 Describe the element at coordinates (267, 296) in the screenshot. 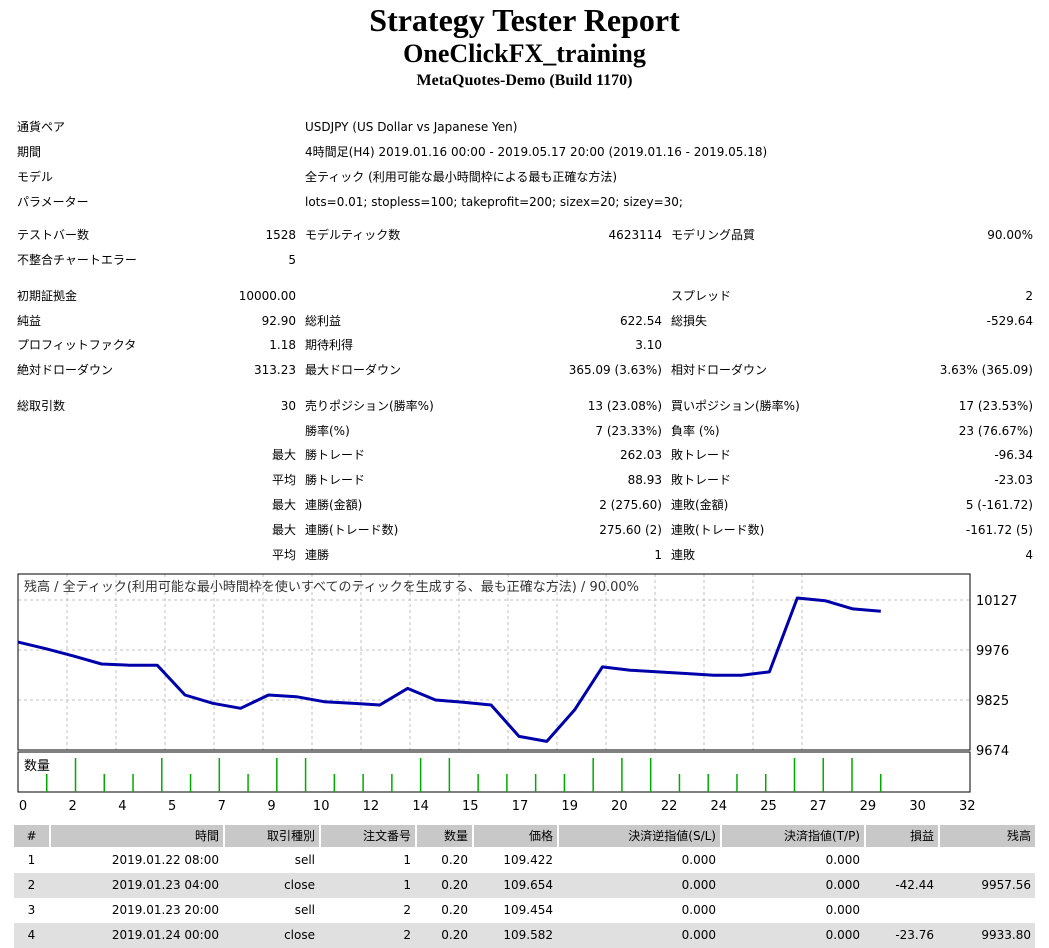

I see `deposit-value: 10000.00` at that location.